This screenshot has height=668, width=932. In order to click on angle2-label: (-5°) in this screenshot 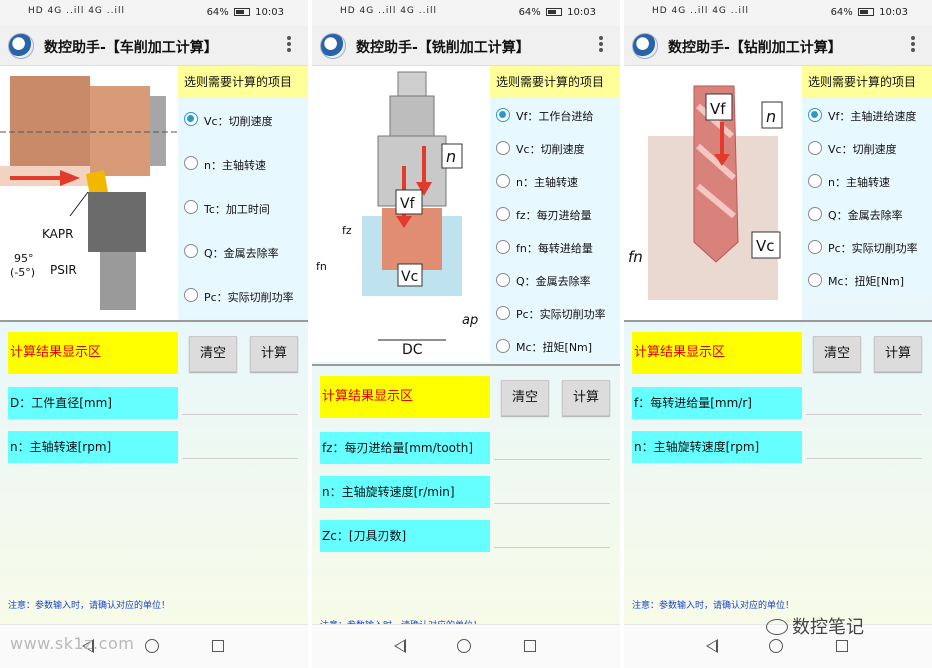, I will do `click(22, 272)`.